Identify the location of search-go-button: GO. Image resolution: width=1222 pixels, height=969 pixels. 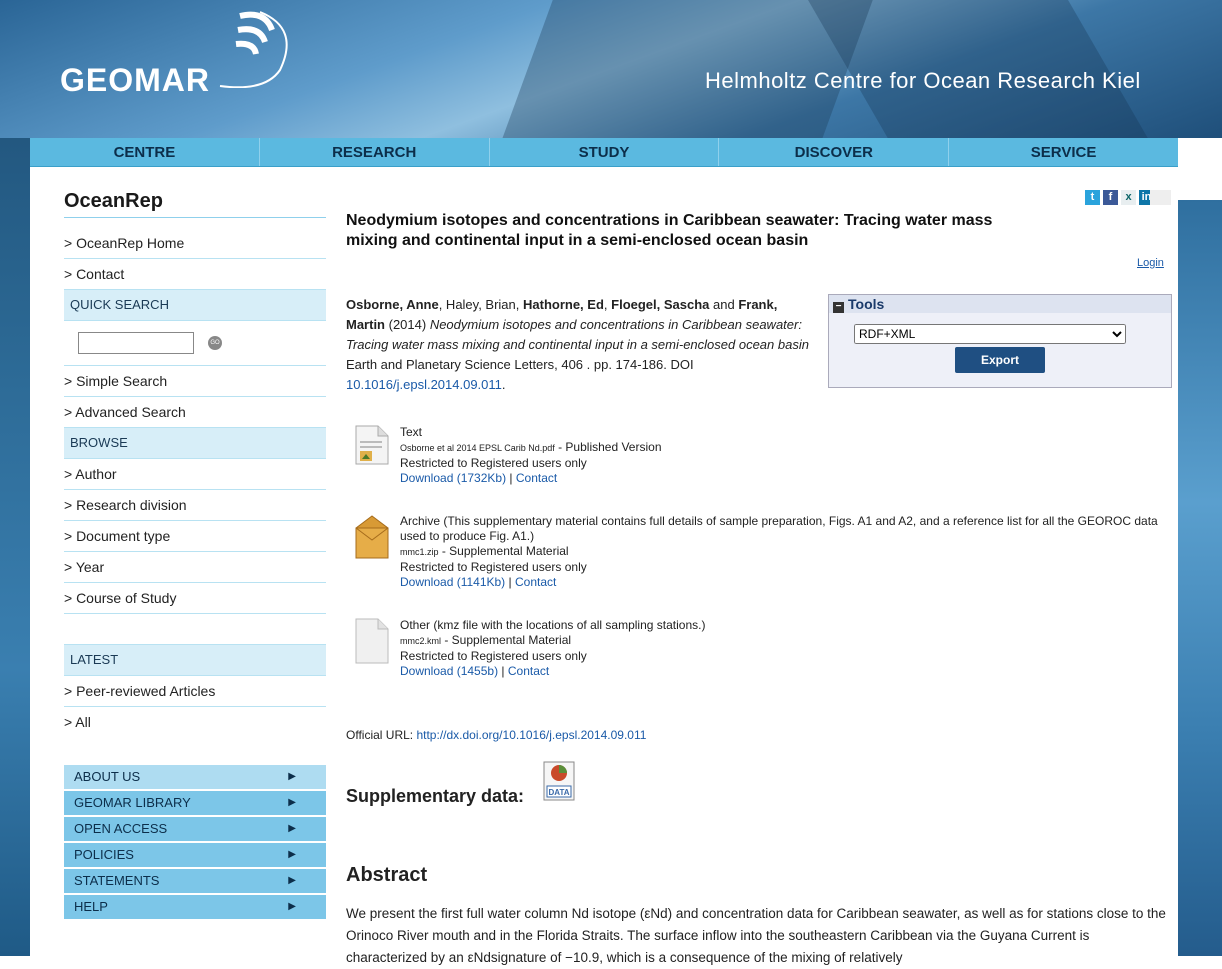
(215, 343).